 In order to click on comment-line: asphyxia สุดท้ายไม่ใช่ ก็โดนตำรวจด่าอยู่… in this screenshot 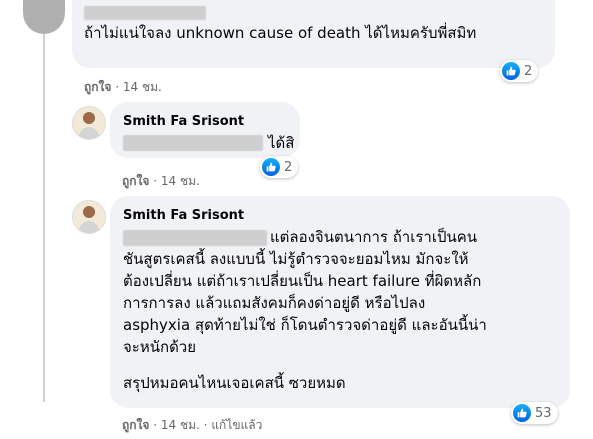, I will do `click(305, 325)`.